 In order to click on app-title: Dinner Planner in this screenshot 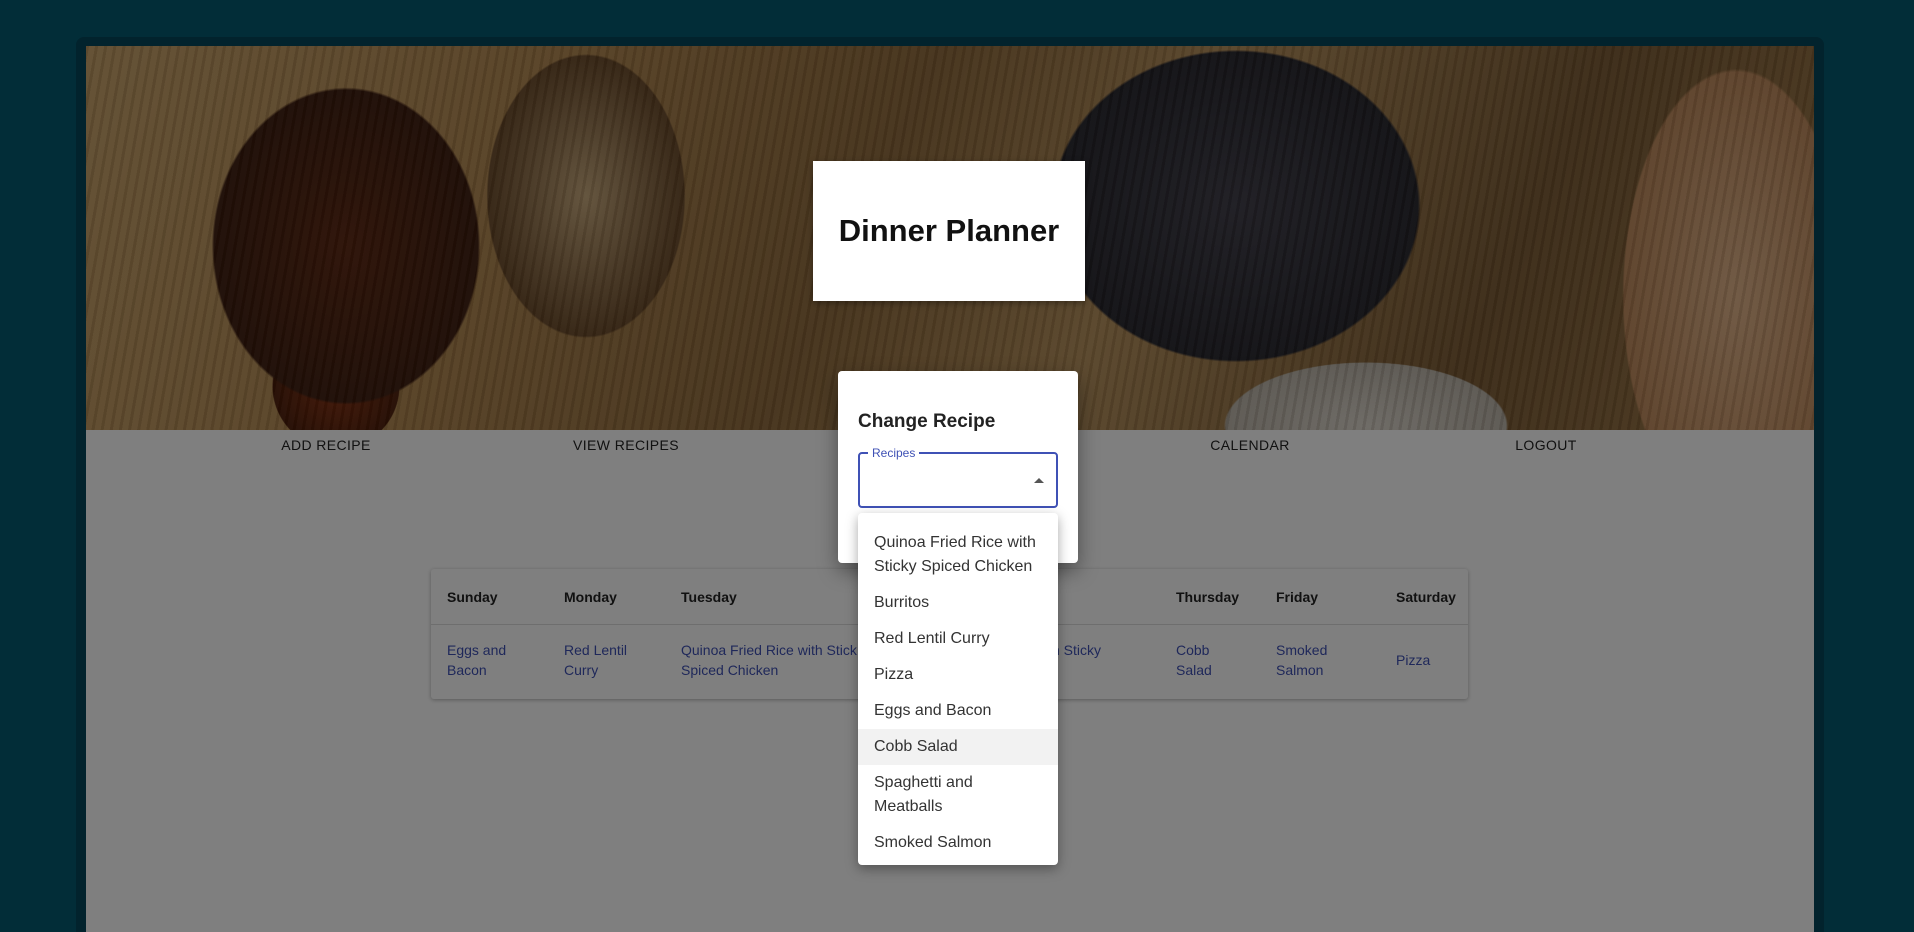, I will do `click(949, 230)`.